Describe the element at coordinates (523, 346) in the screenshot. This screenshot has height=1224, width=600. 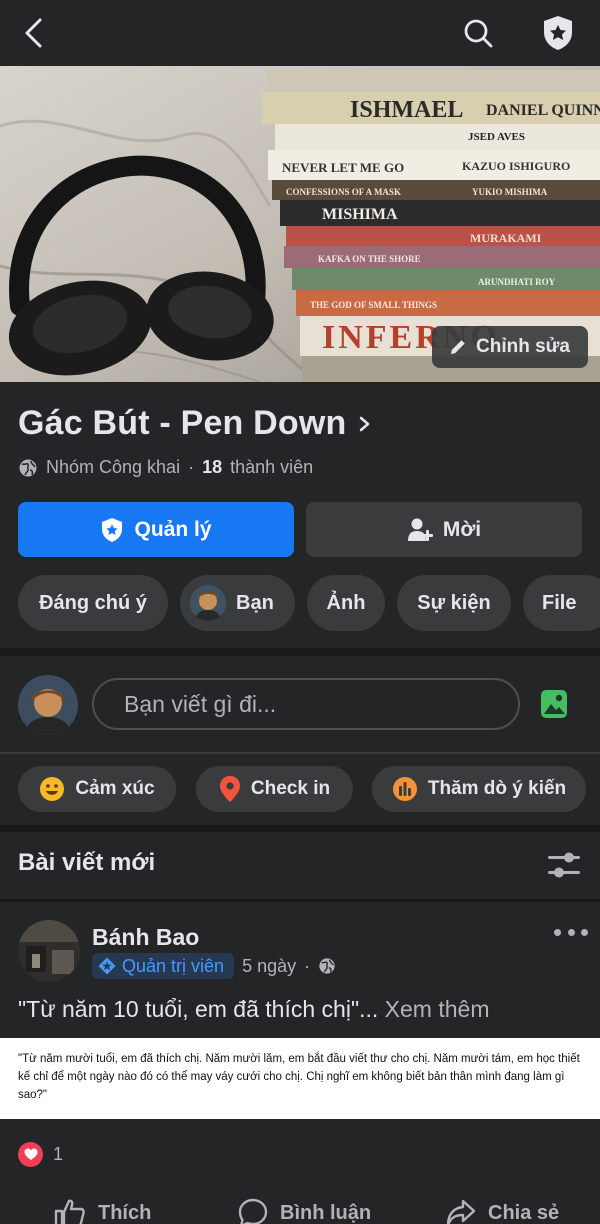
I see `edit-cover-label: Chỉnh sửa` at that location.